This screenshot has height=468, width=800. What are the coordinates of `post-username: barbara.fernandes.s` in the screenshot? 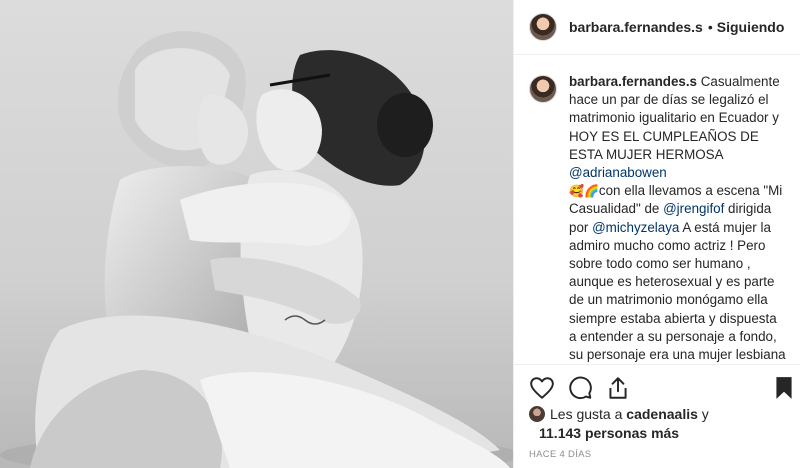 It's located at (636, 27).